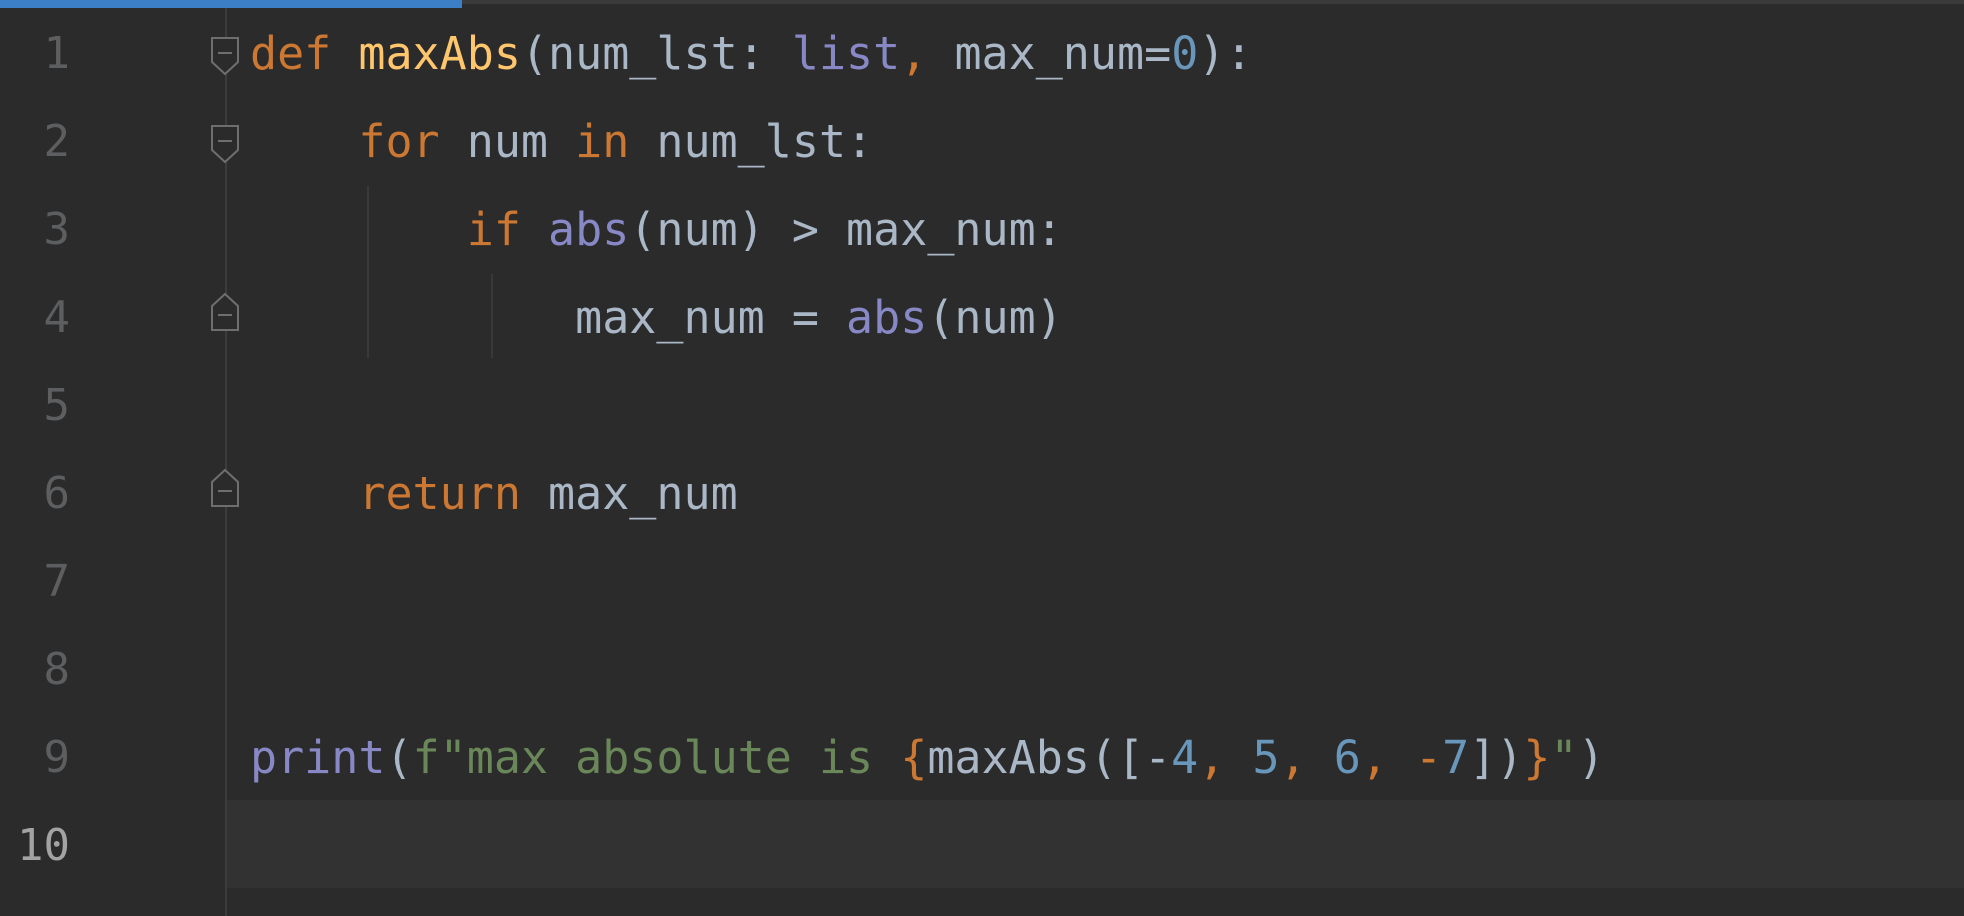  I want to click on keyword-return: return, so click(439, 493).